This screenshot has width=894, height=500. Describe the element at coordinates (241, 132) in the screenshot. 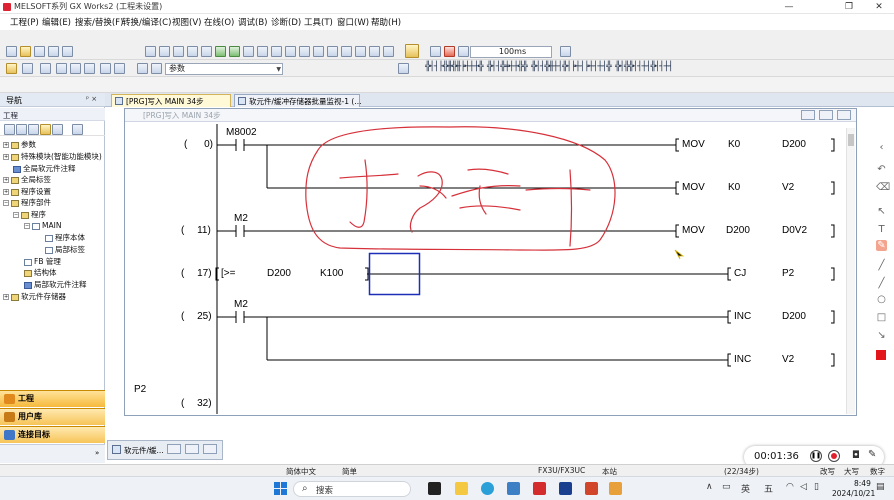

I see `contact-label-m8002: M8002` at that location.